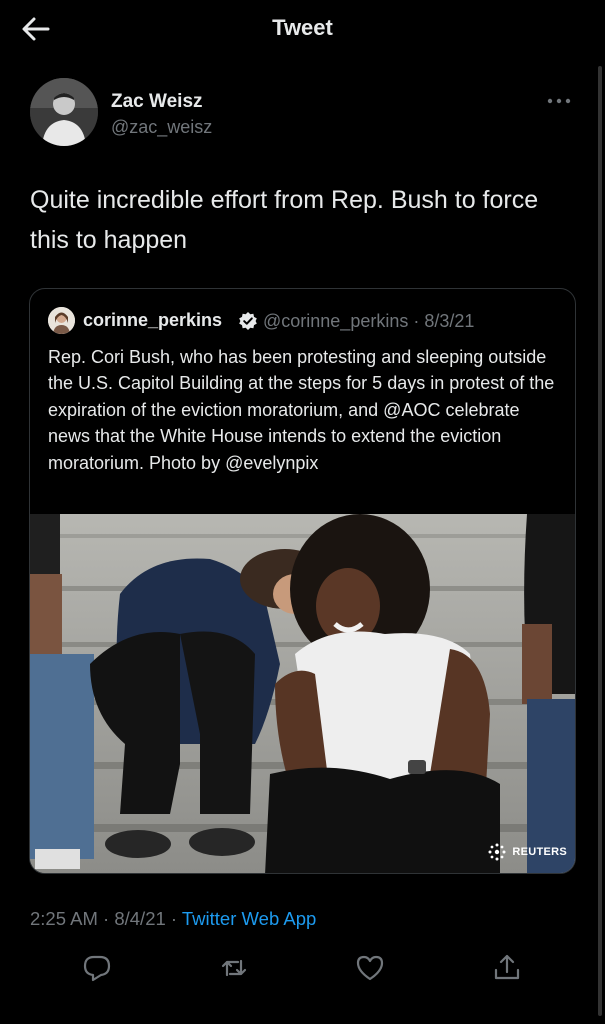 The width and height of the screenshot is (605, 1024). Describe the element at coordinates (248, 321) in the screenshot. I see `verified-badge-icon` at that location.